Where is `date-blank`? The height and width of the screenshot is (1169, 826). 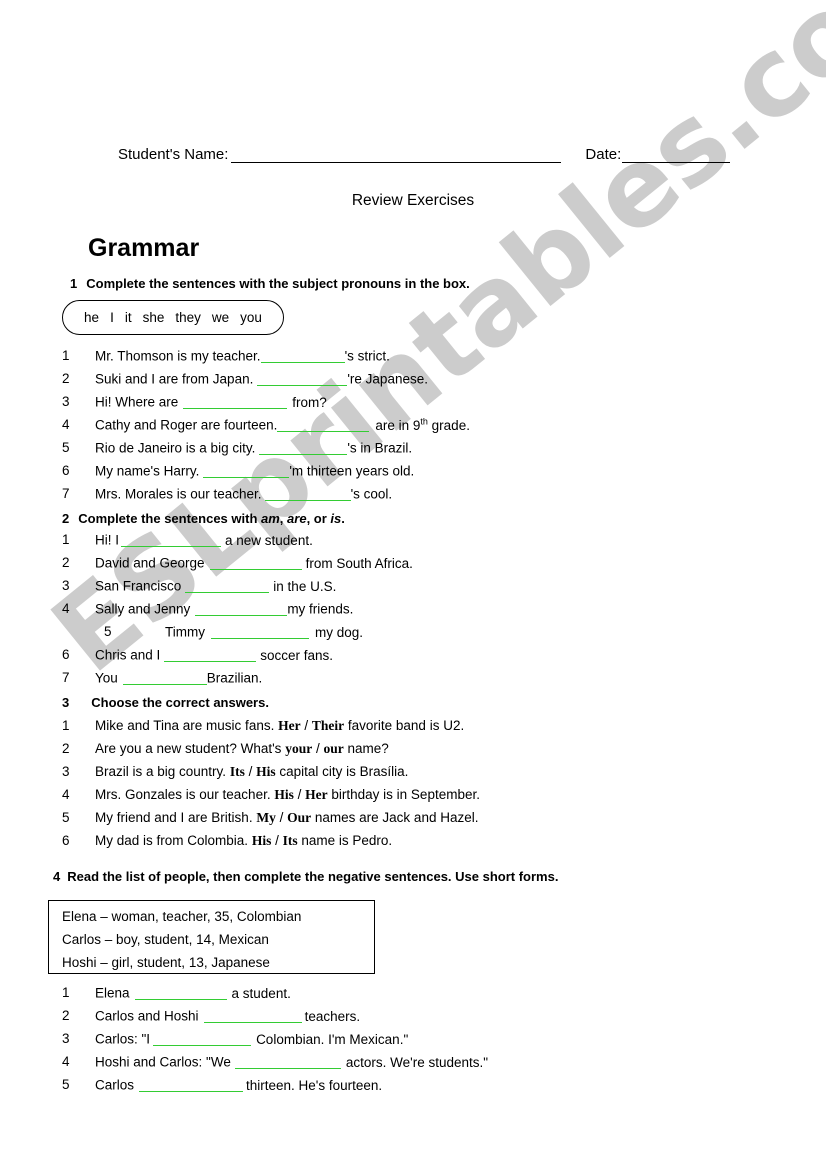
date-blank is located at coordinates (676, 156).